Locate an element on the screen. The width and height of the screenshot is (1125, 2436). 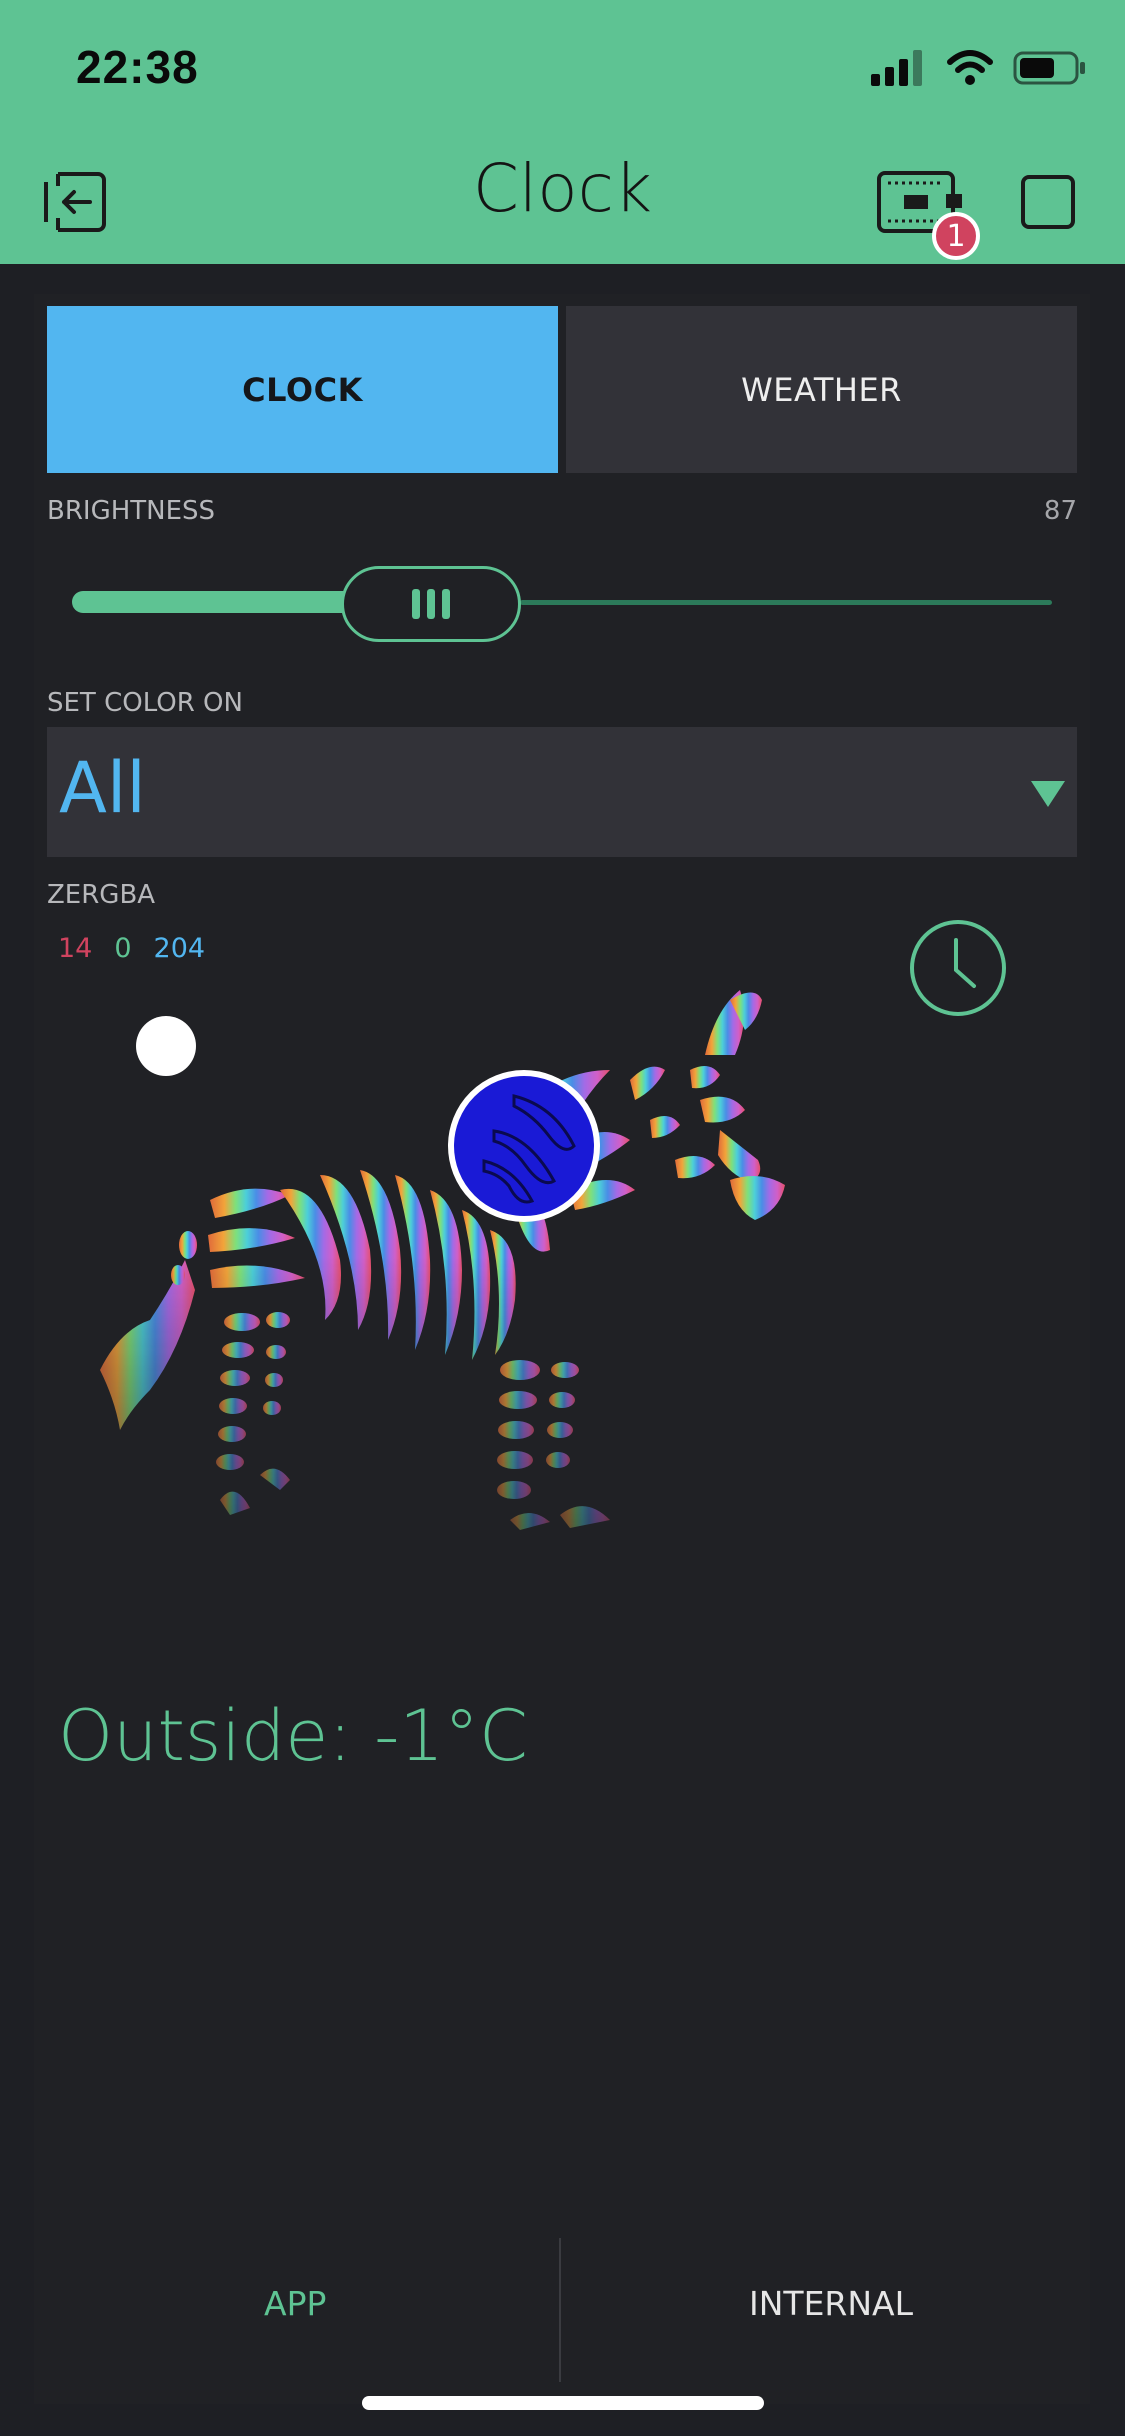
wifi-icon is located at coordinates (970, 67).